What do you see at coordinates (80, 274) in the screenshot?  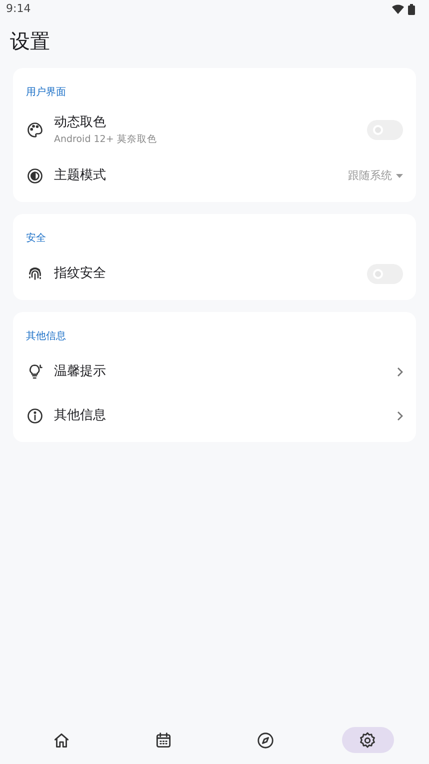 I see `setting-label: 指纹安全` at bounding box center [80, 274].